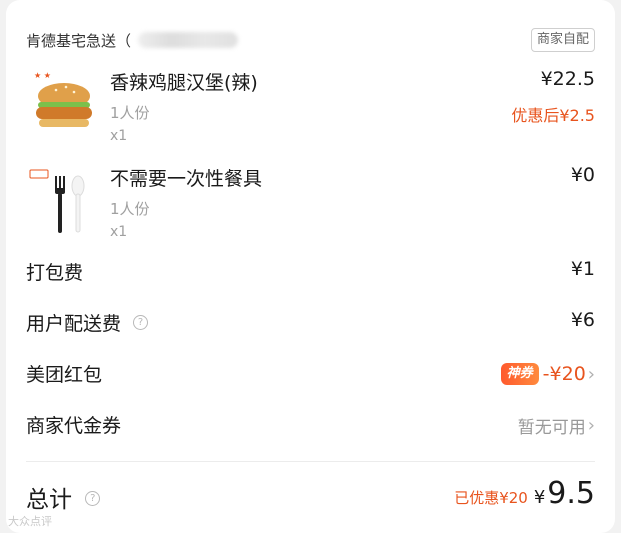 The image size is (621, 533). I want to click on red-packet-value: -¥20, so click(564, 374).